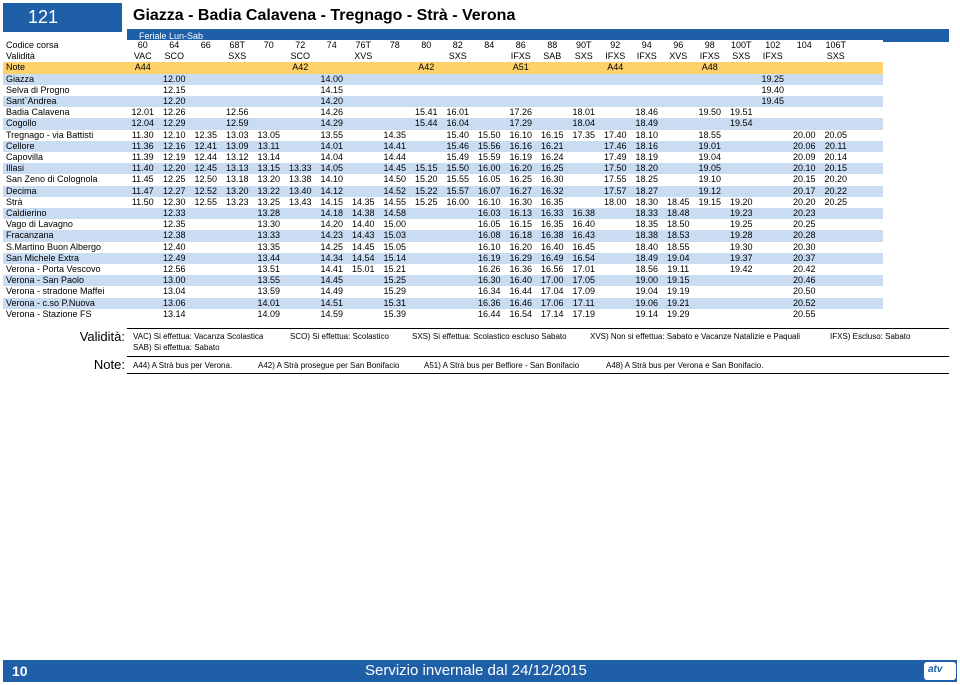 This screenshot has height=685, width=960. What do you see at coordinates (678, 292) in the screenshot?
I see `cell: 19.19` at bounding box center [678, 292].